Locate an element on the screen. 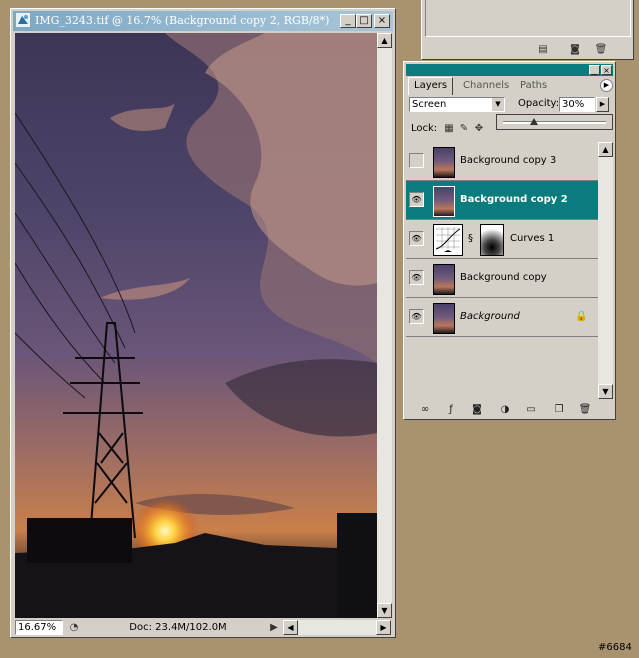 The image size is (639, 658). scroll-left-arrow-icon: ◀ is located at coordinates (290, 627).